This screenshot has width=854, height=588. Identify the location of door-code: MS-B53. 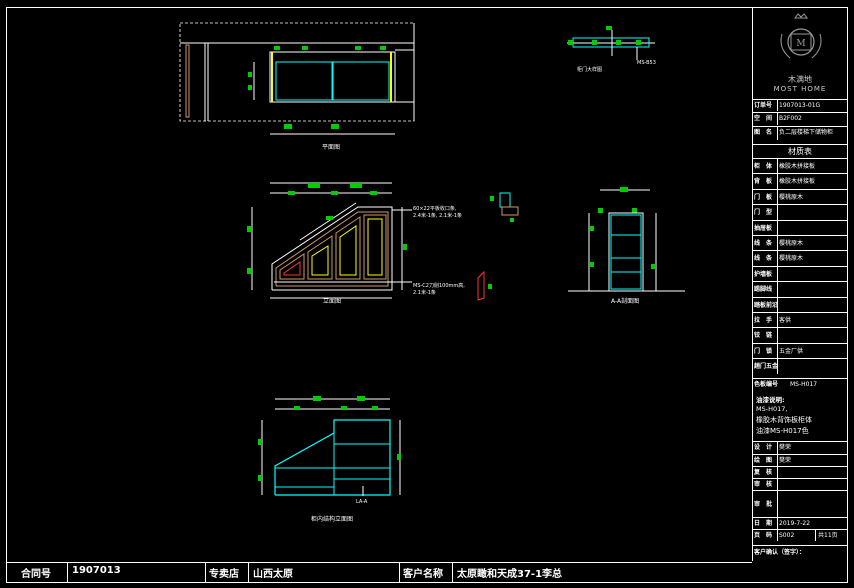
(646, 63).